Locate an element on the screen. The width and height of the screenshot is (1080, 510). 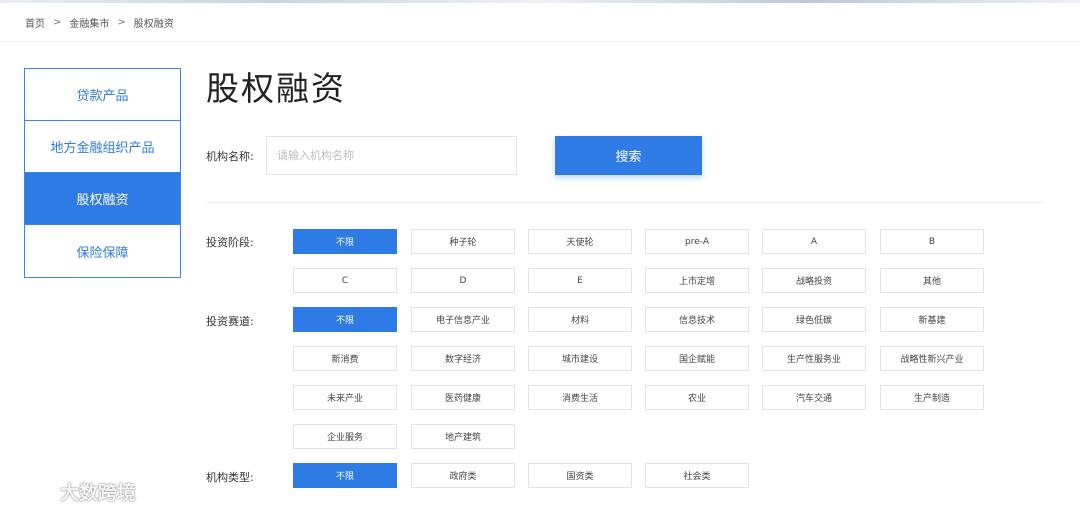
investment-track-option: 农业 is located at coordinates (697, 397).